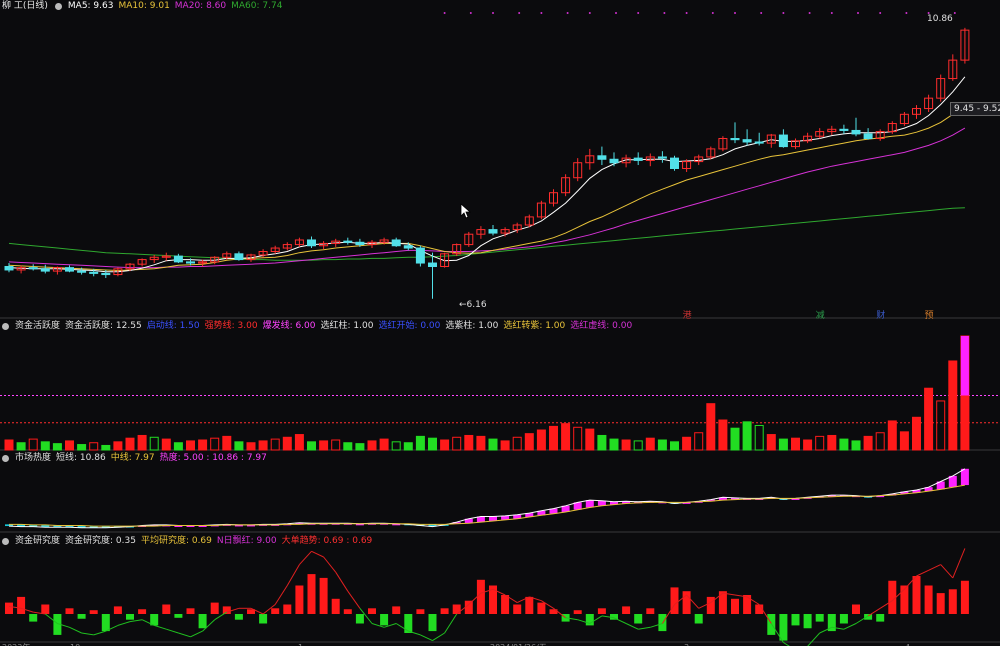 The width and height of the screenshot is (1000, 646). Describe the element at coordinates (37, 541) in the screenshot. I see `research-name: 资金研究度` at that location.